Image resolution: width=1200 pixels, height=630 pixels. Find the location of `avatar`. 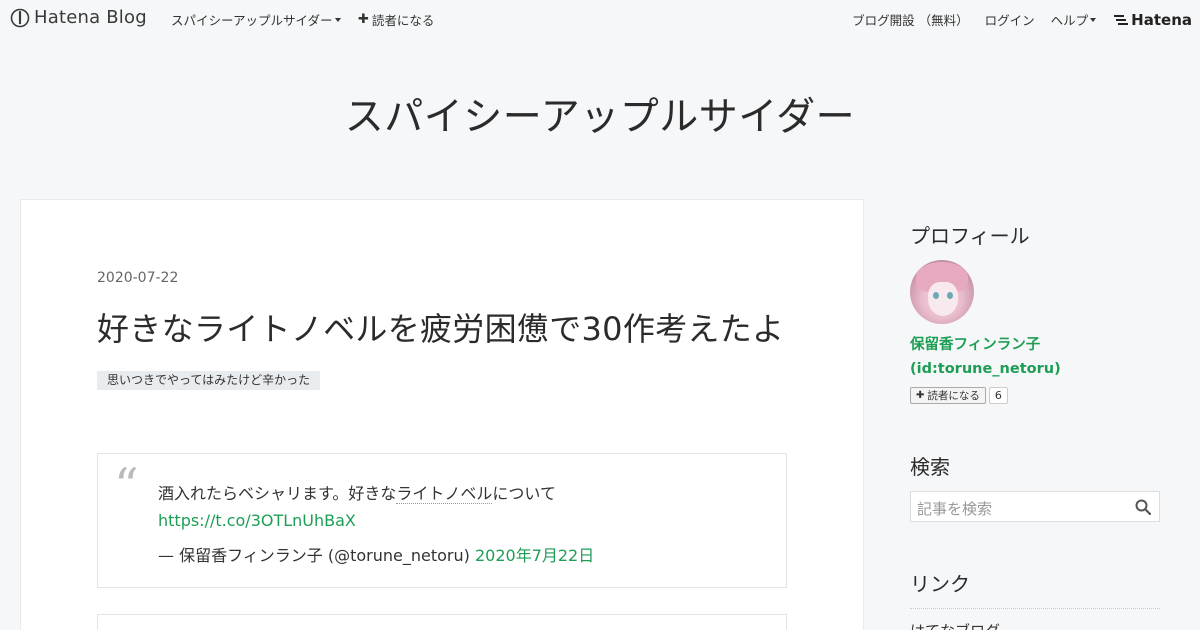

avatar is located at coordinates (942, 292).